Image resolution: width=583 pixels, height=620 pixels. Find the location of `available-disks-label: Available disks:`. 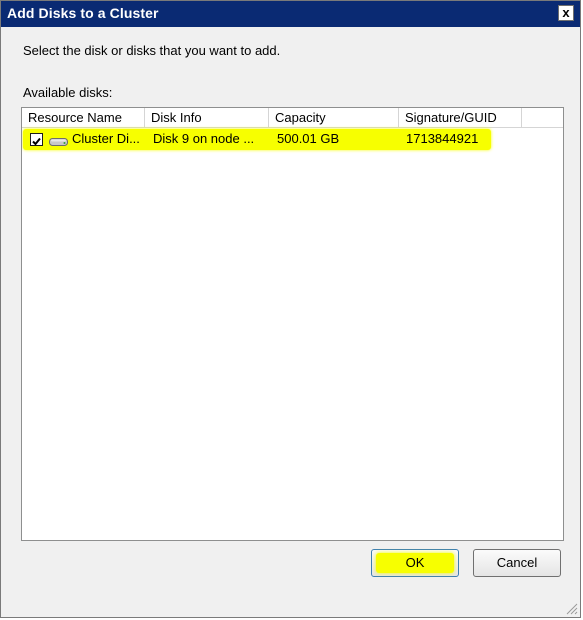

available-disks-label: Available disks: is located at coordinates (68, 92).